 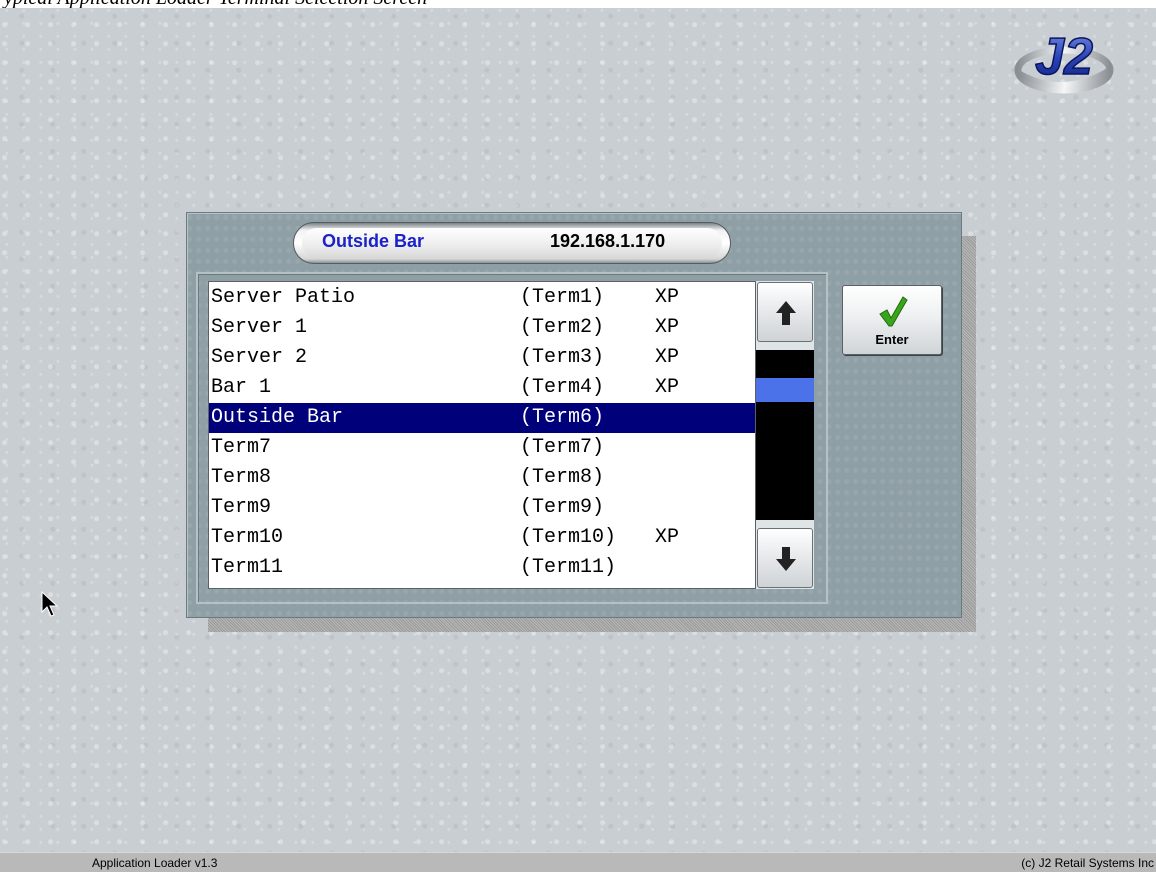 I want to click on list-item: Term9 (Term9), so click(x=482, y=508).